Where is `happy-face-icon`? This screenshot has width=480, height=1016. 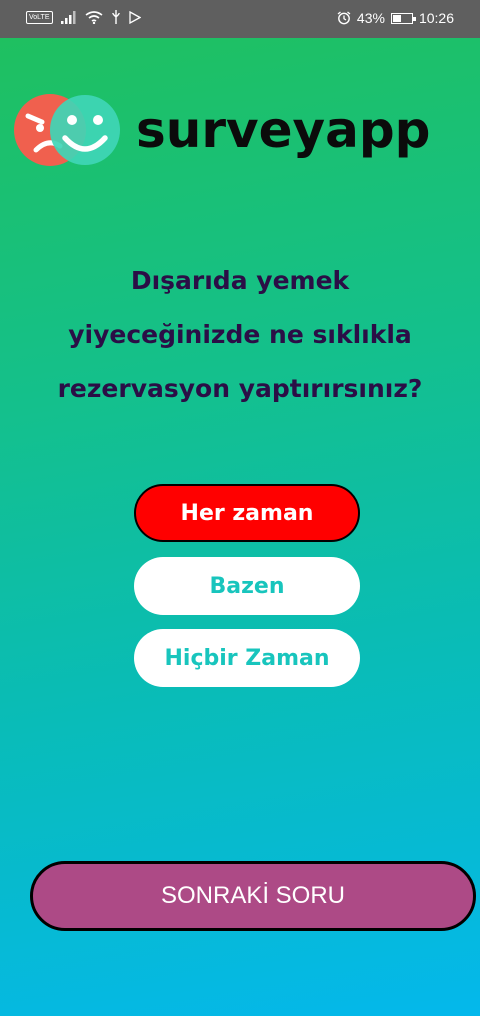
happy-face-icon is located at coordinates (85, 130).